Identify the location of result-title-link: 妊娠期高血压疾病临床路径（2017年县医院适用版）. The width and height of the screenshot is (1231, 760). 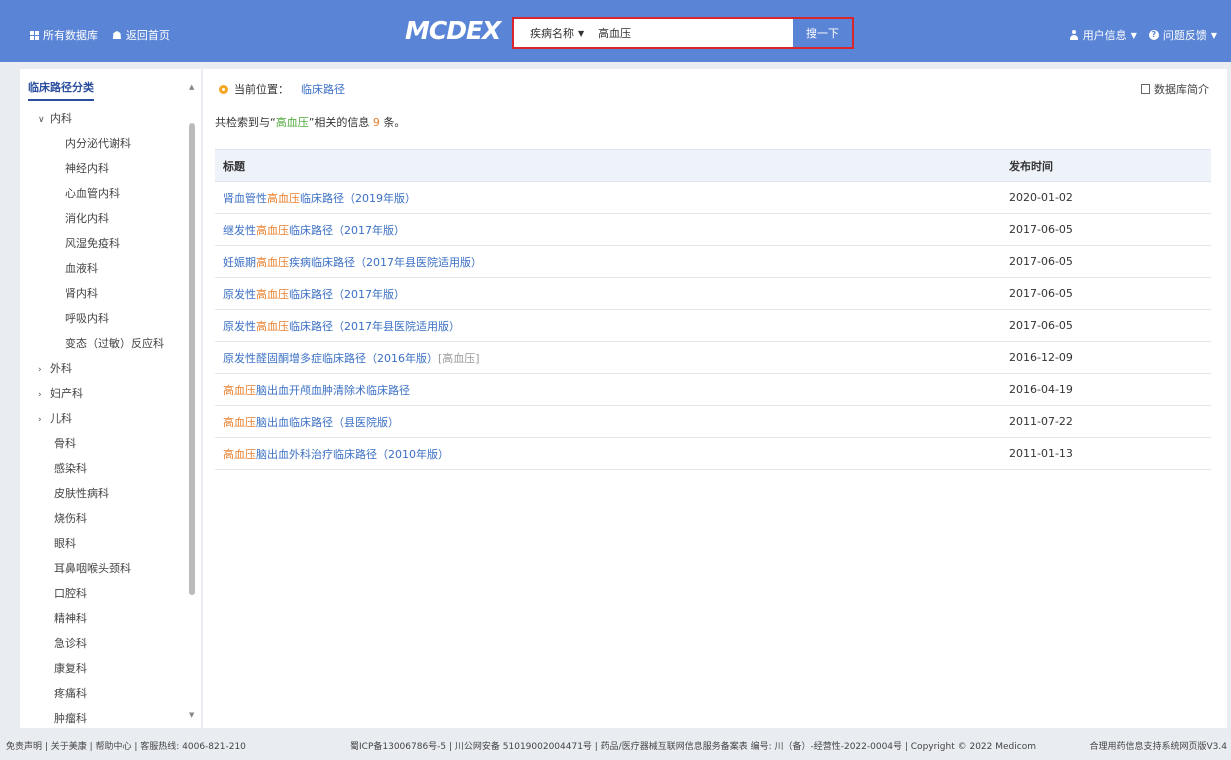
(612, 261).